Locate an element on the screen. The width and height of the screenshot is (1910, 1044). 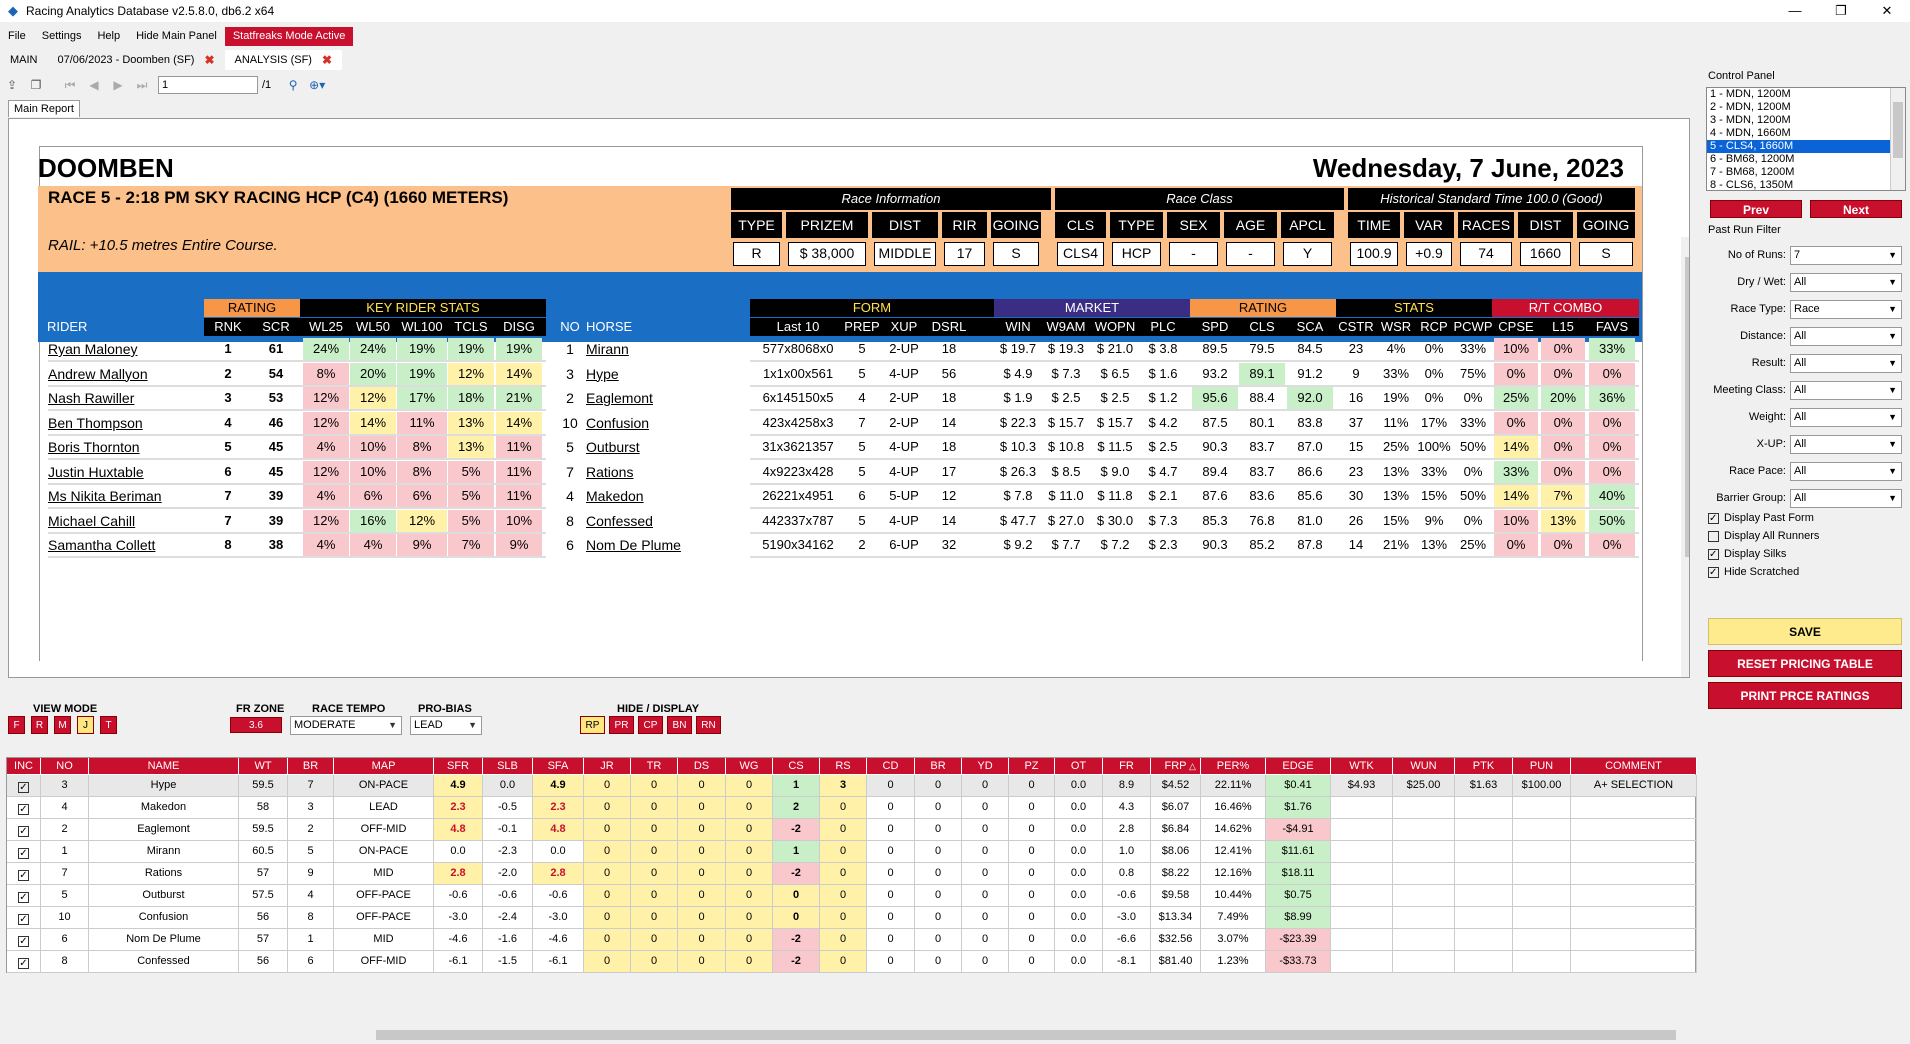
next-page-icon: ▶ is located at coordinates (118, 85).